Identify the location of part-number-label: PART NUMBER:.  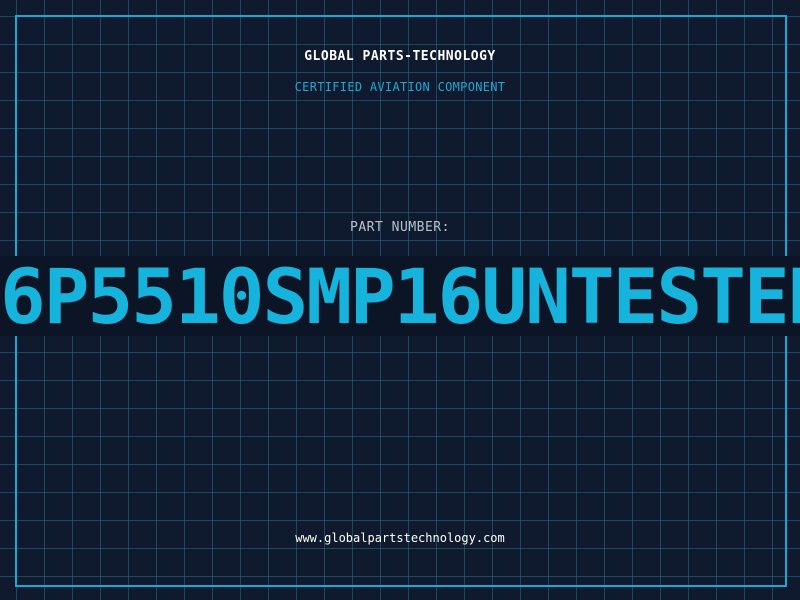
(400, 227).